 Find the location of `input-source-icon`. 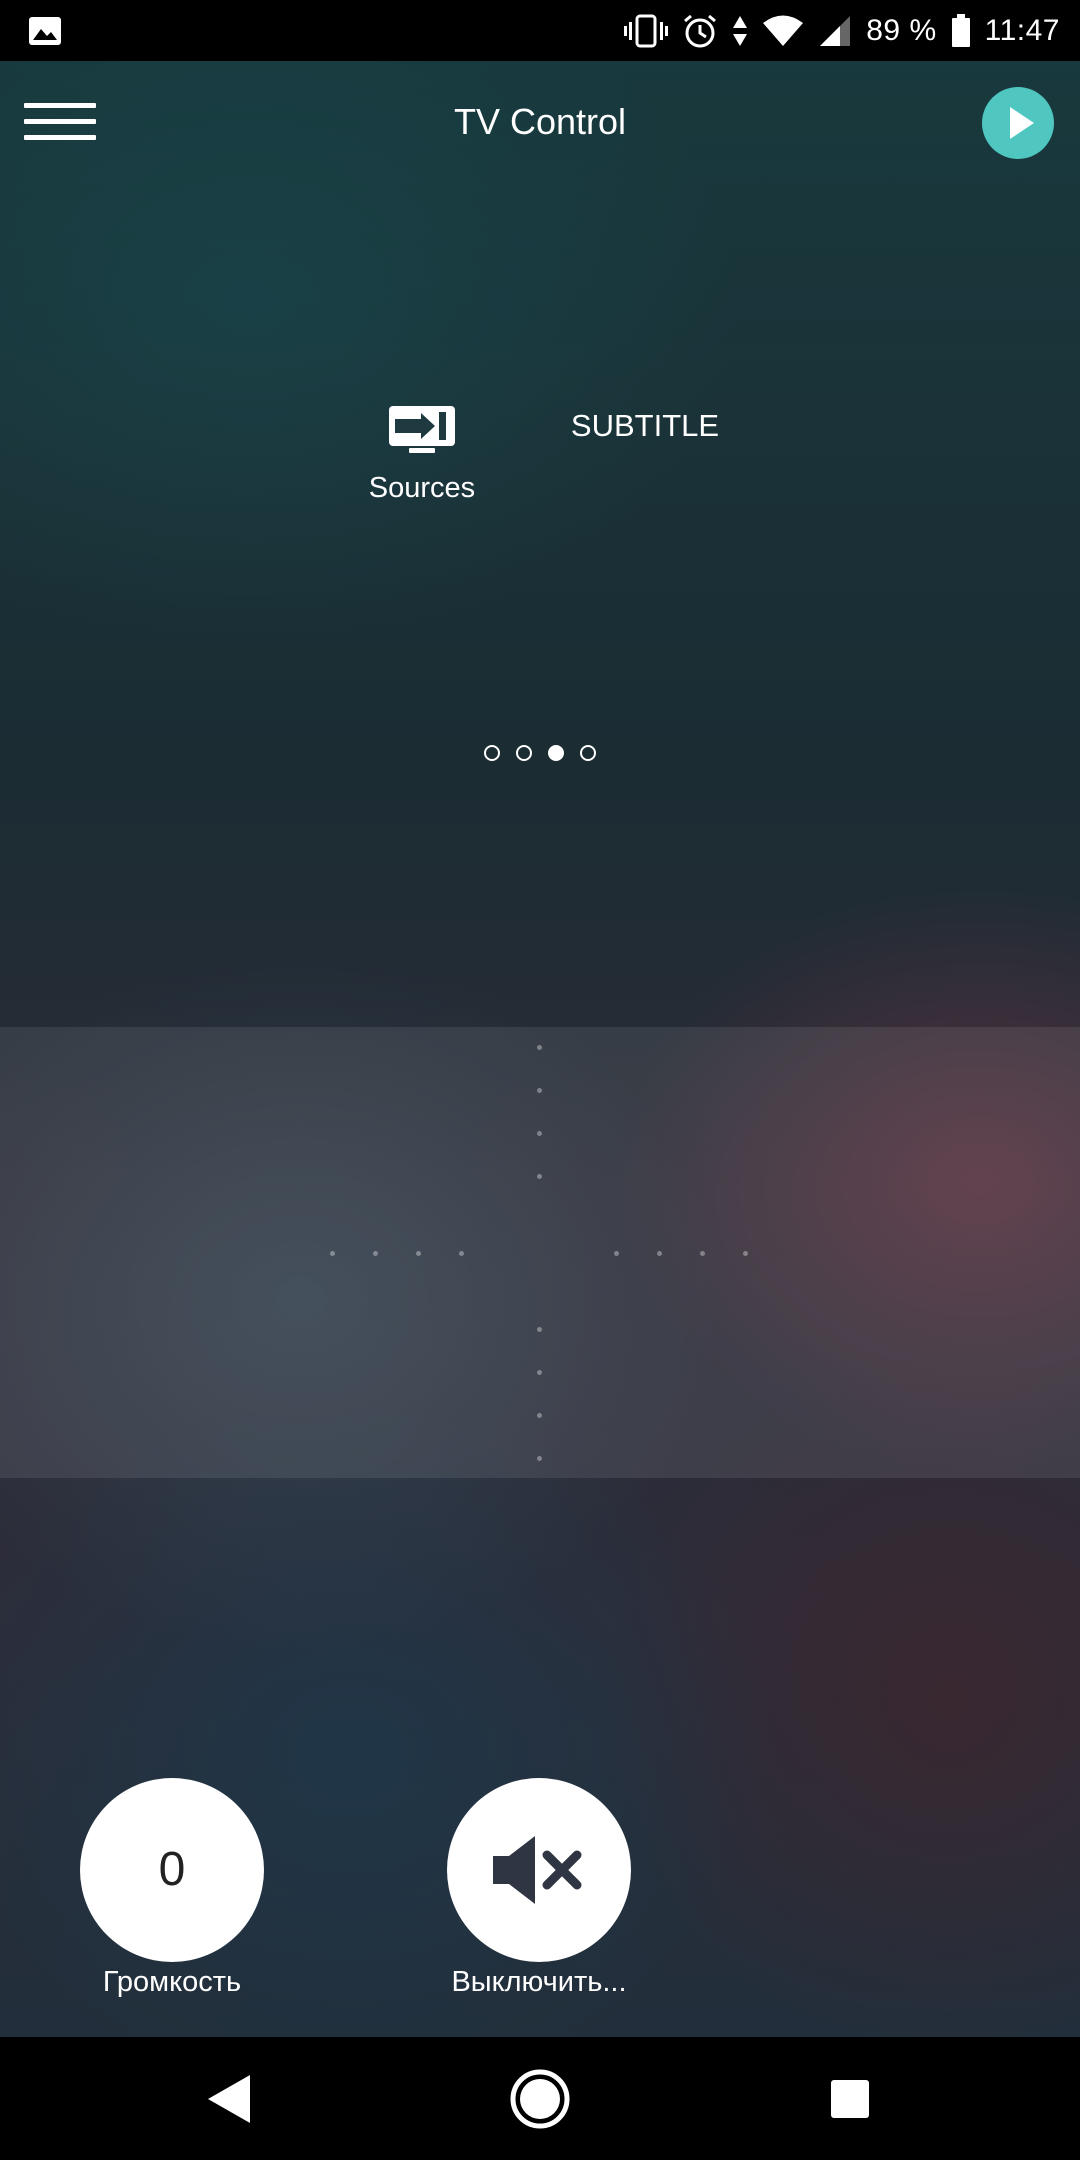

input-source-icon is located at coordinates (422, 432).